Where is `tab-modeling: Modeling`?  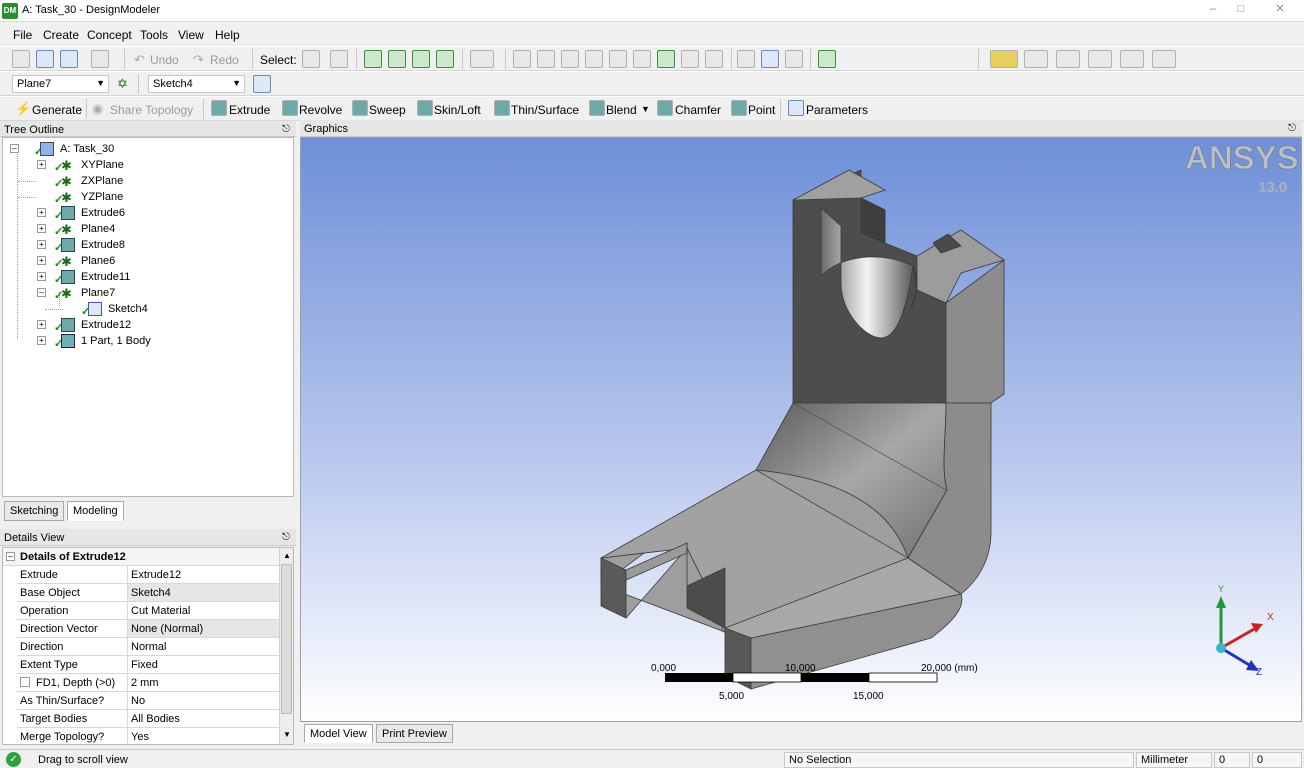
tab-modeling: Modeling is located at coordinates (95, 511).